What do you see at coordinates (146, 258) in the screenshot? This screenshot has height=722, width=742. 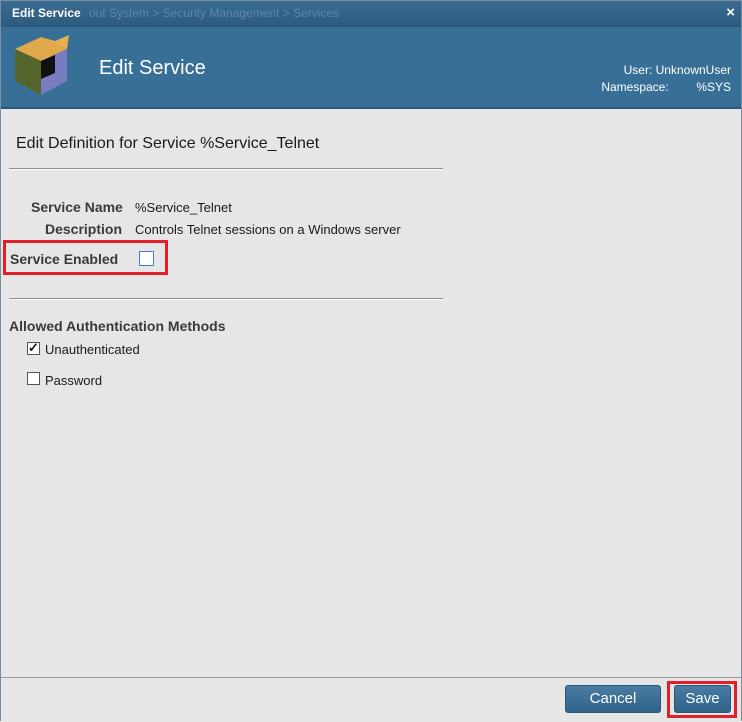 I see `service-enabled-checkbox` at bounding box center [146, 258].